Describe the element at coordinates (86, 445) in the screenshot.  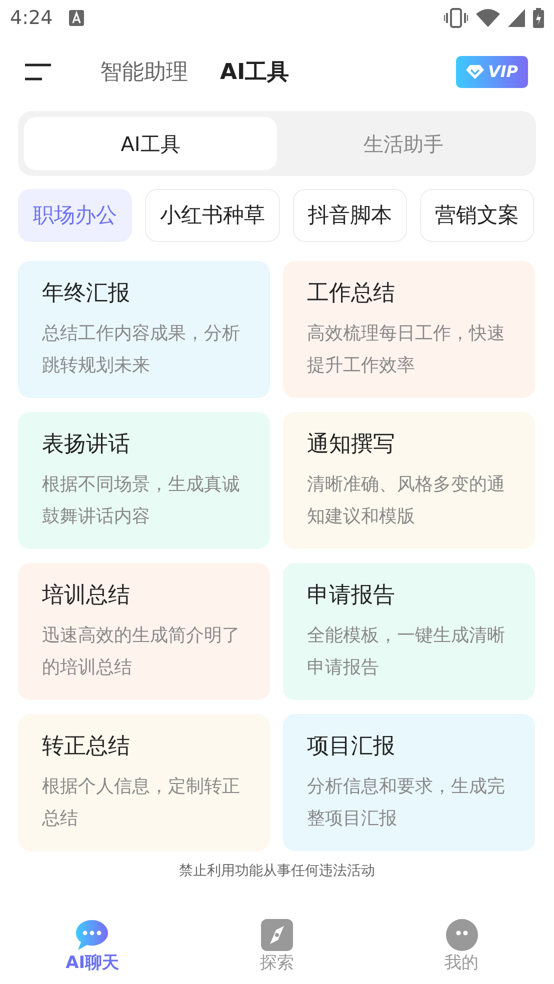
I see `card-title: 表扬讲话` at that location.